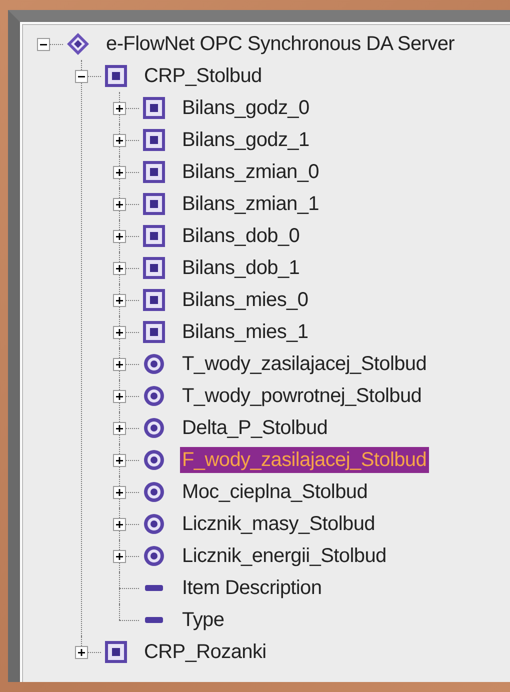 The image size is (510, 692). I want to click on tree-item: T_wody_zasilajacej_Stolbud, so click(304, 364).